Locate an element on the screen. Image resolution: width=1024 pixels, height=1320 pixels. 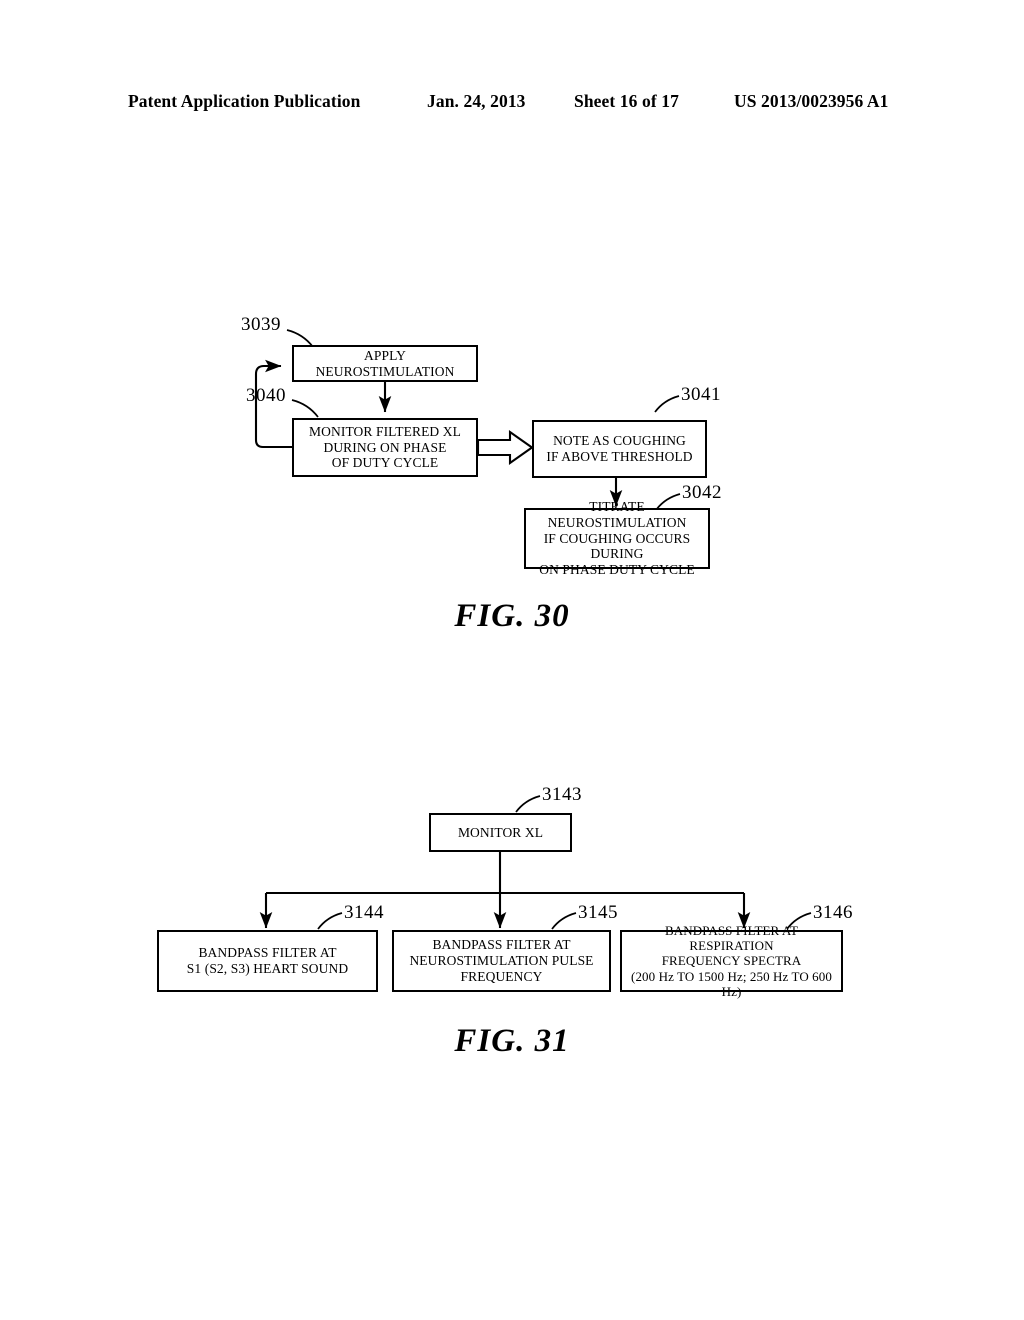
ref-label-3040: 3040 is located at coordinates (266, 395).